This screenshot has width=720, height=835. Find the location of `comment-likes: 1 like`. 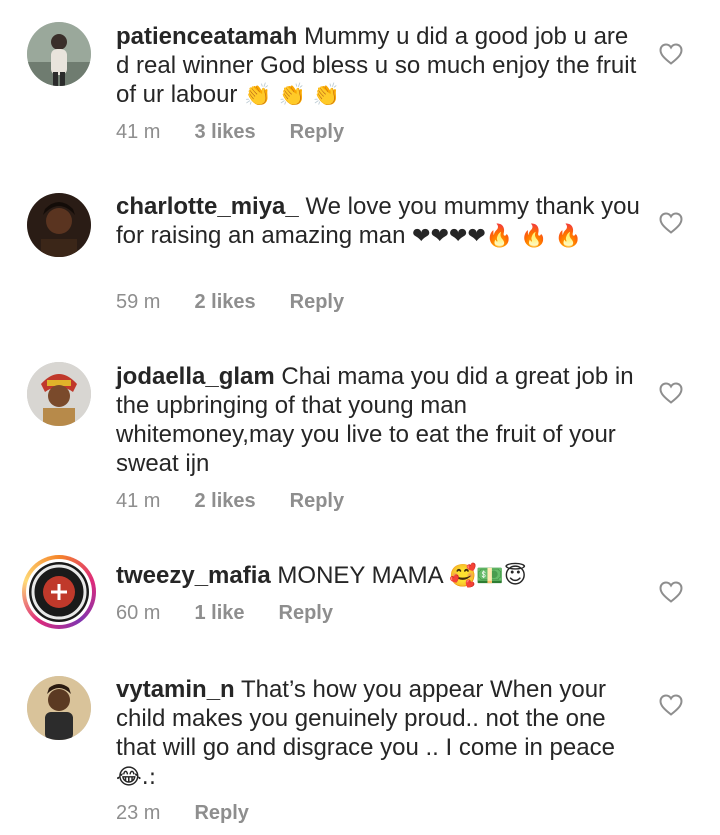

comment-likes: 1 like is located at coordinates (219, 613).